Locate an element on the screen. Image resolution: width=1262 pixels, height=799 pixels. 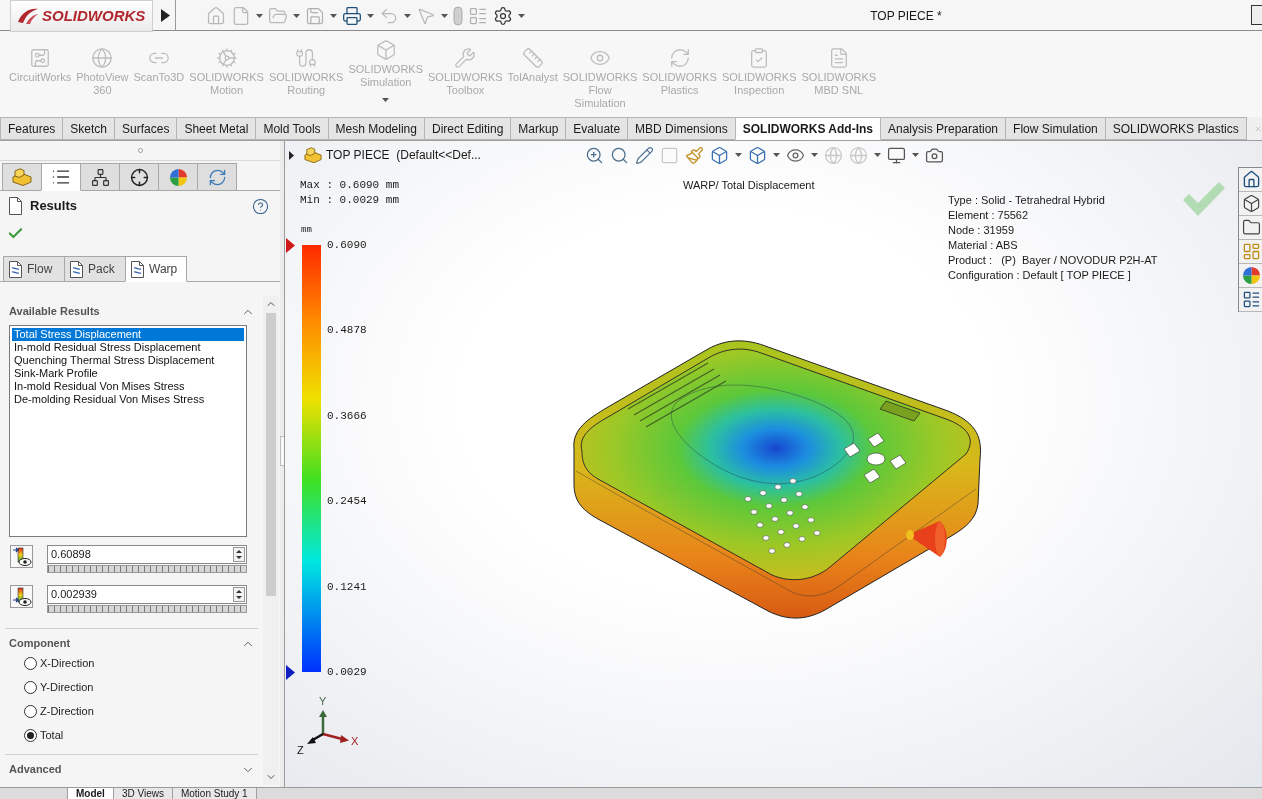
ribbon-tab: Direct Editing is located at coordinates (467, 128).